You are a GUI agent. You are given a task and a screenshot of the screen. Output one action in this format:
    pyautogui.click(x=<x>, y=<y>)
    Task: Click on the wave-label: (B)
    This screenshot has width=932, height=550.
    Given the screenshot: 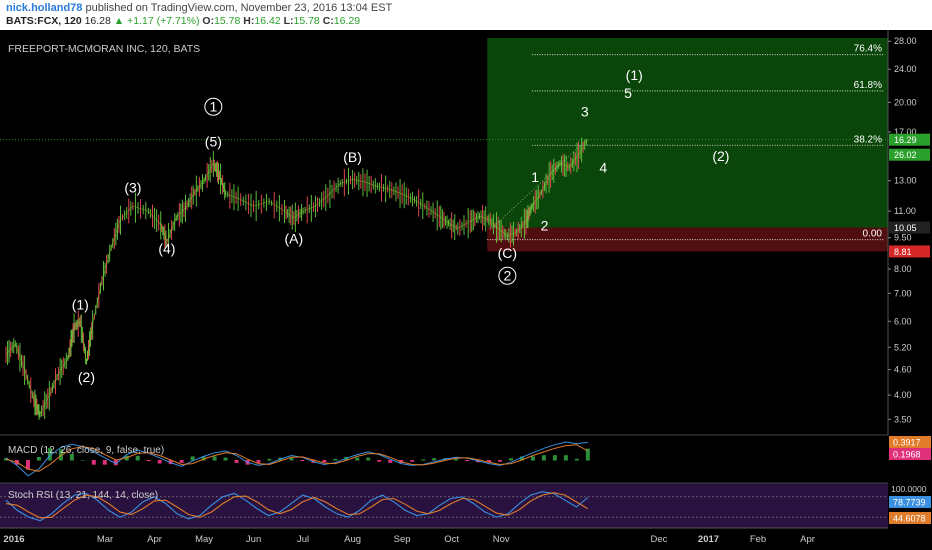 What is the action you would take?
    pyautogui.click(x=352, y=157)
    